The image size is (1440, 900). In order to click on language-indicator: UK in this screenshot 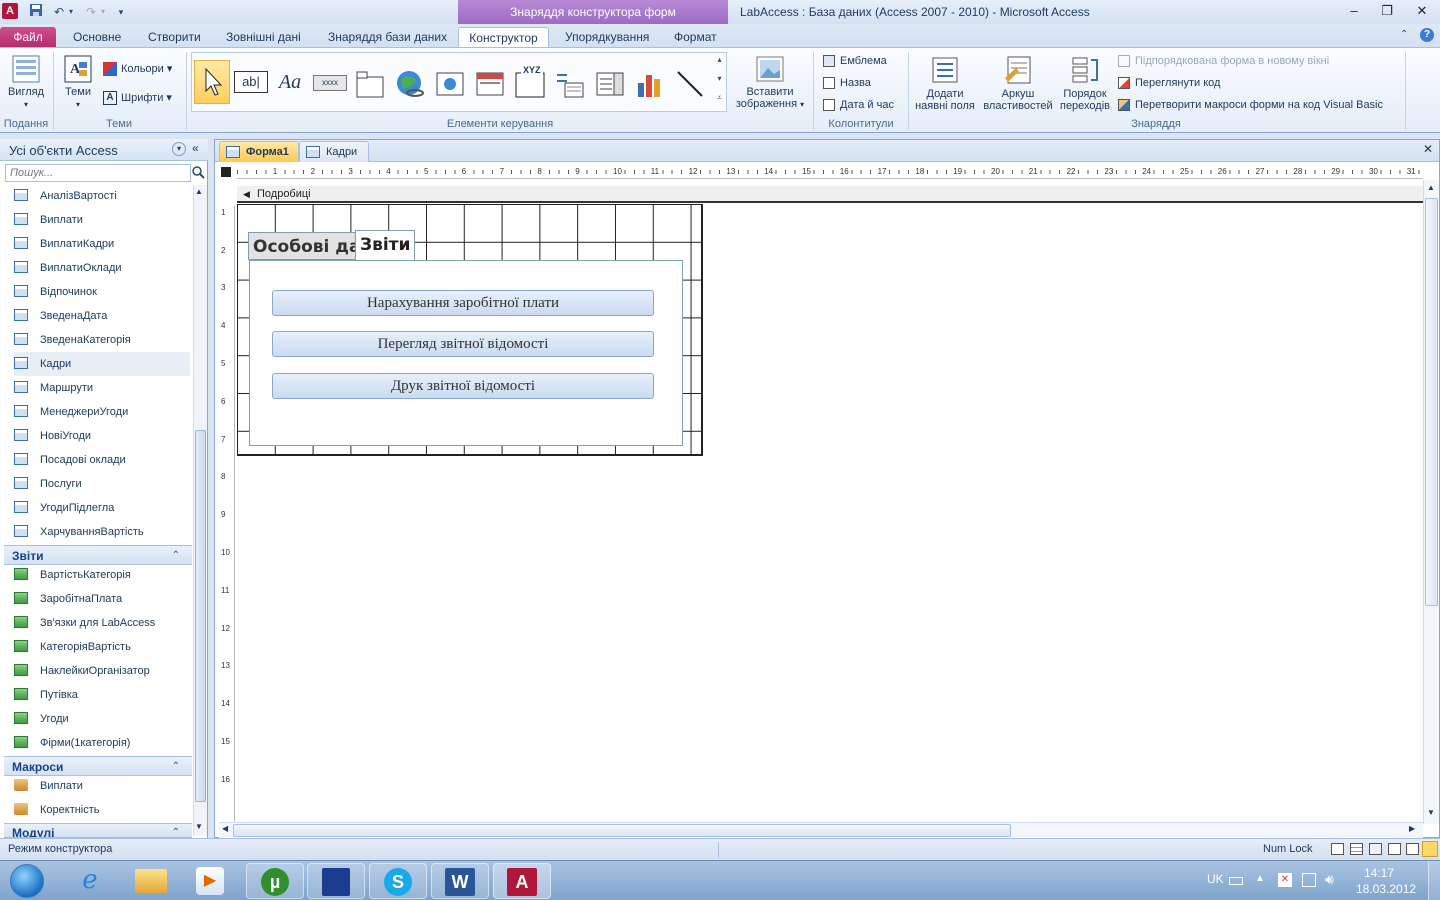, I will do `click(1215, 879)`.